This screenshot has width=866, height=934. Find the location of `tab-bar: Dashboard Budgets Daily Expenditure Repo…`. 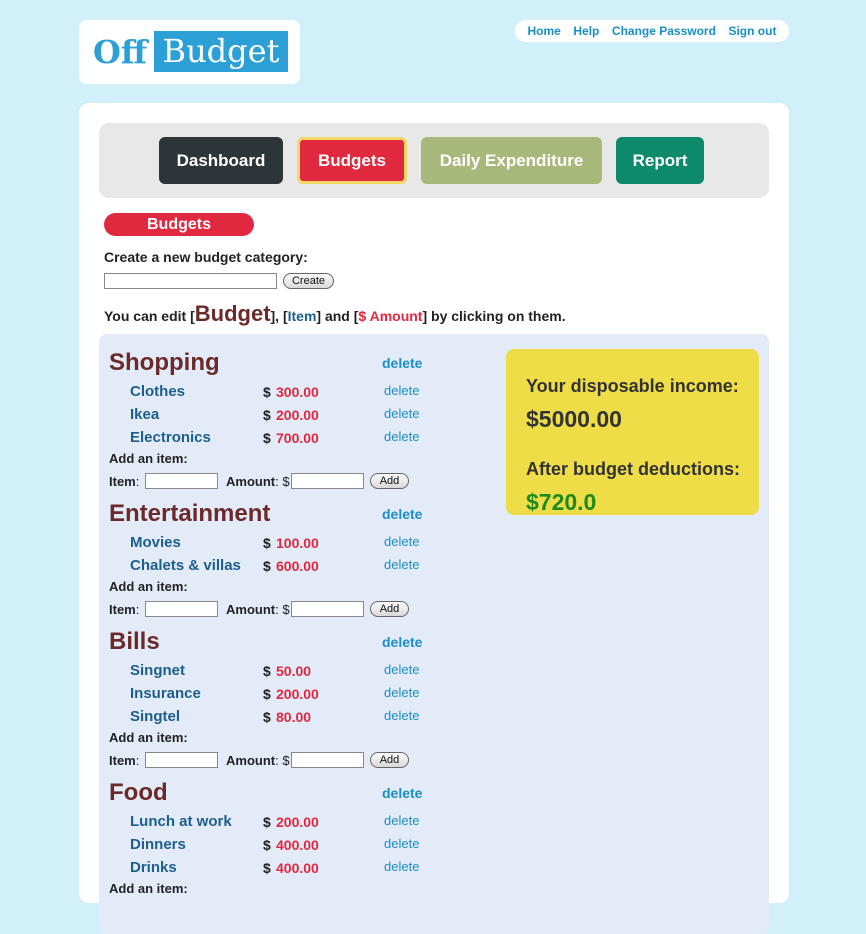

tab-bar: Dashboard Budgets Daily Expenditure Repo… is located at coordinates (434, 160).